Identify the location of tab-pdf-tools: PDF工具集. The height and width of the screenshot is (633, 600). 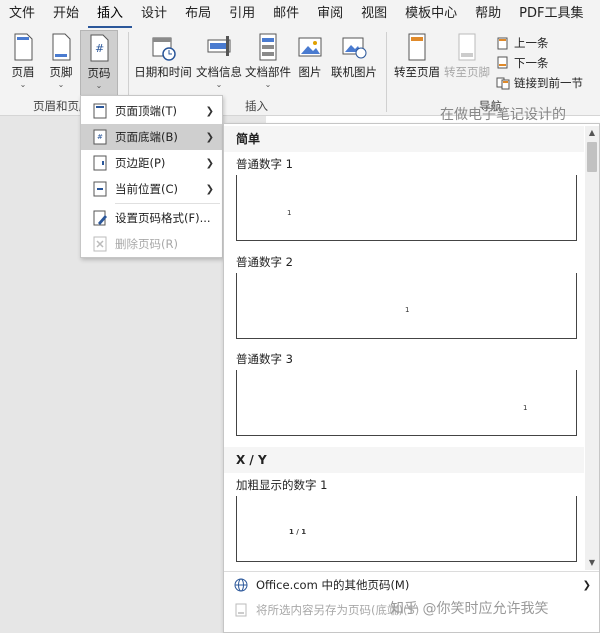
(551, 14).